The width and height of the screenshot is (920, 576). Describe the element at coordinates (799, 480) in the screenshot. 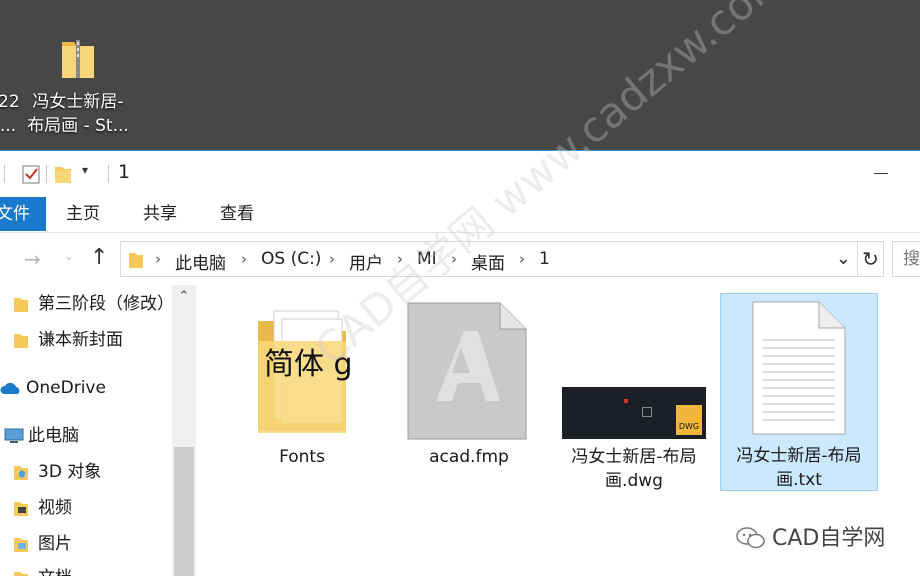

I see `file-name-line2: 画.txt` at that location.